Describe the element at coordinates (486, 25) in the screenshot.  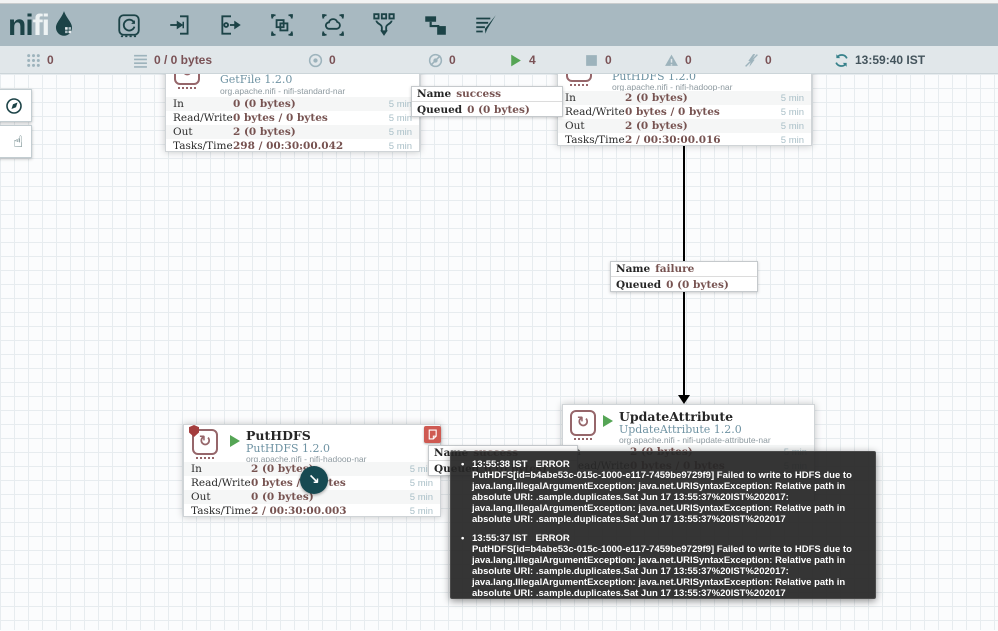
I see `label-icon` at that location.